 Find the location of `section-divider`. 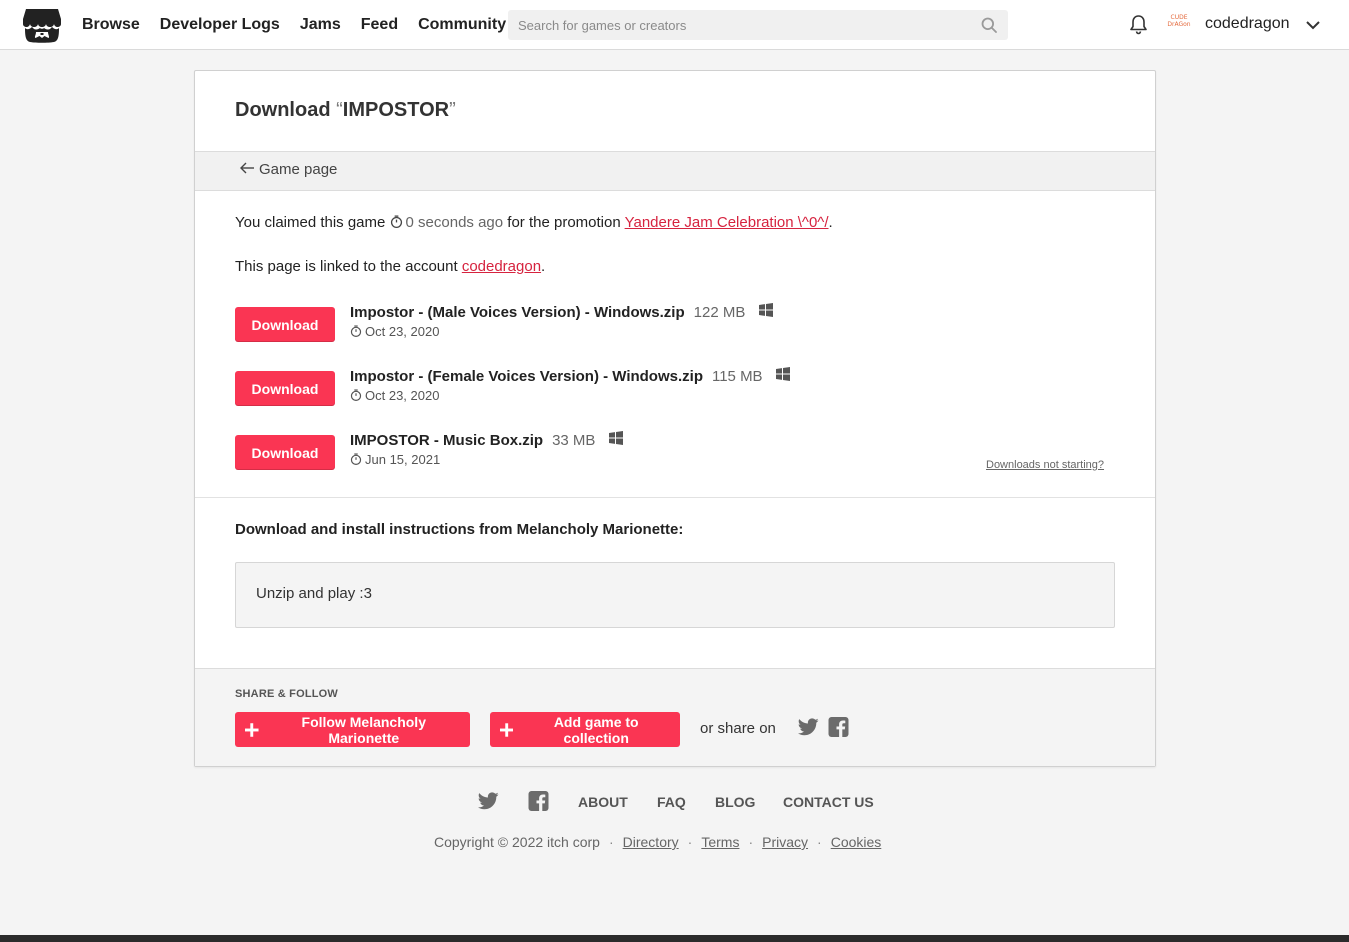

section-divider is located at coordinates (675, 497).